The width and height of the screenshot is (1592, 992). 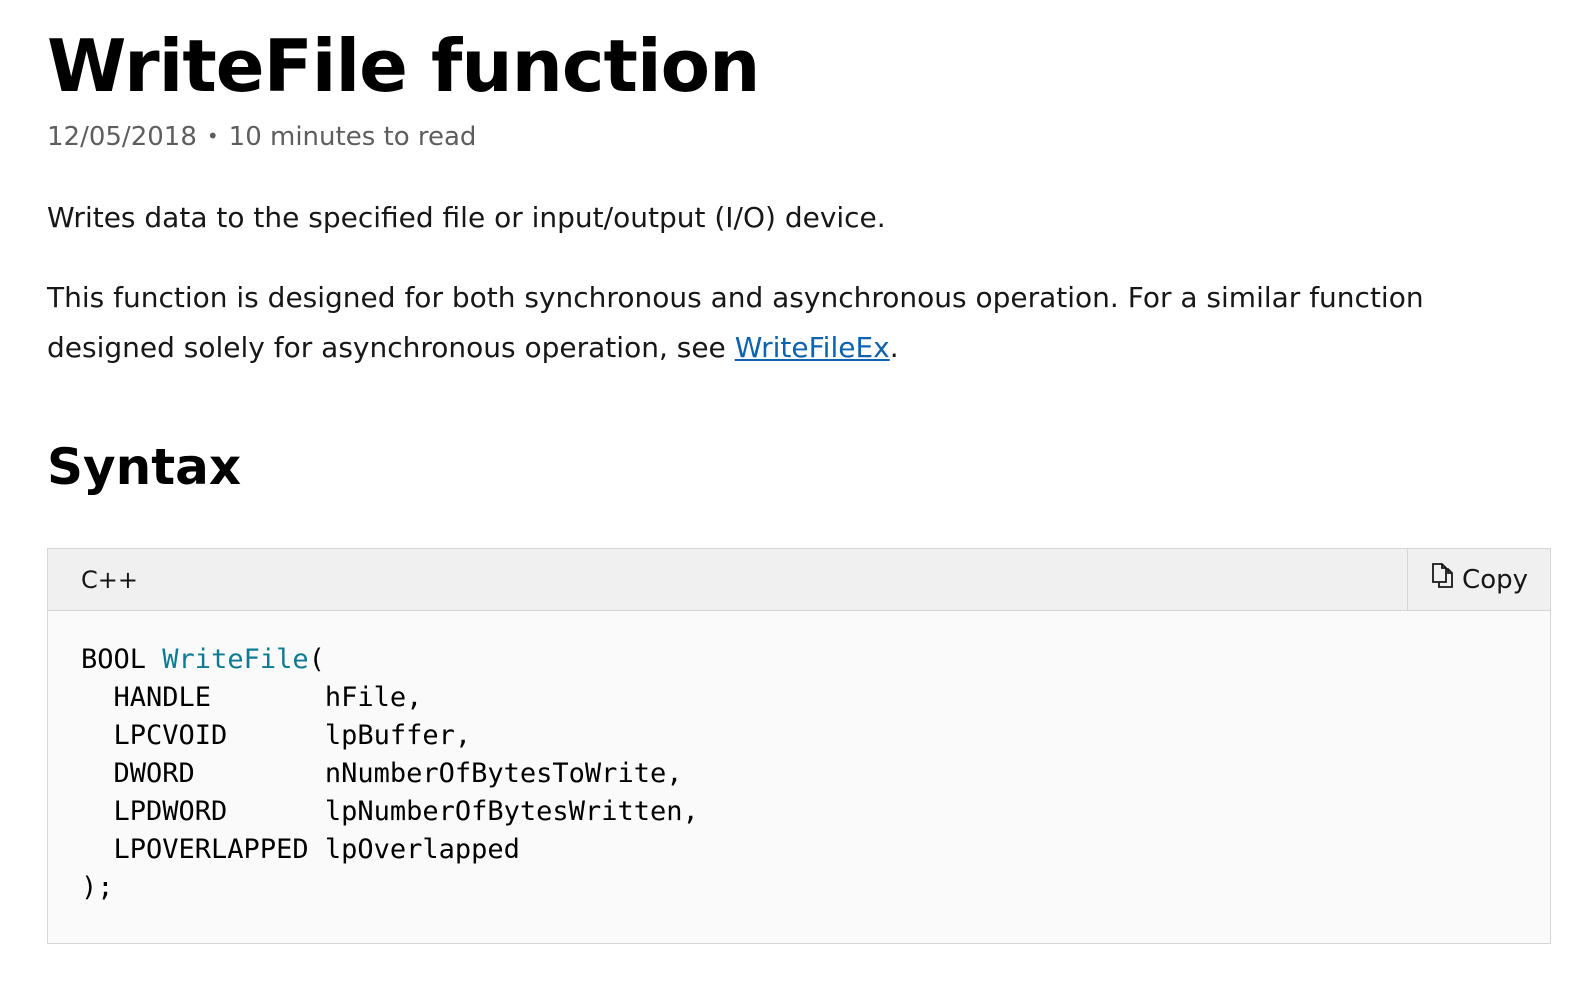 What do you see at coordinates (1495, 579) in the screenshot?
I see `copy-label: Copy` at bounding box center [1495, 579].